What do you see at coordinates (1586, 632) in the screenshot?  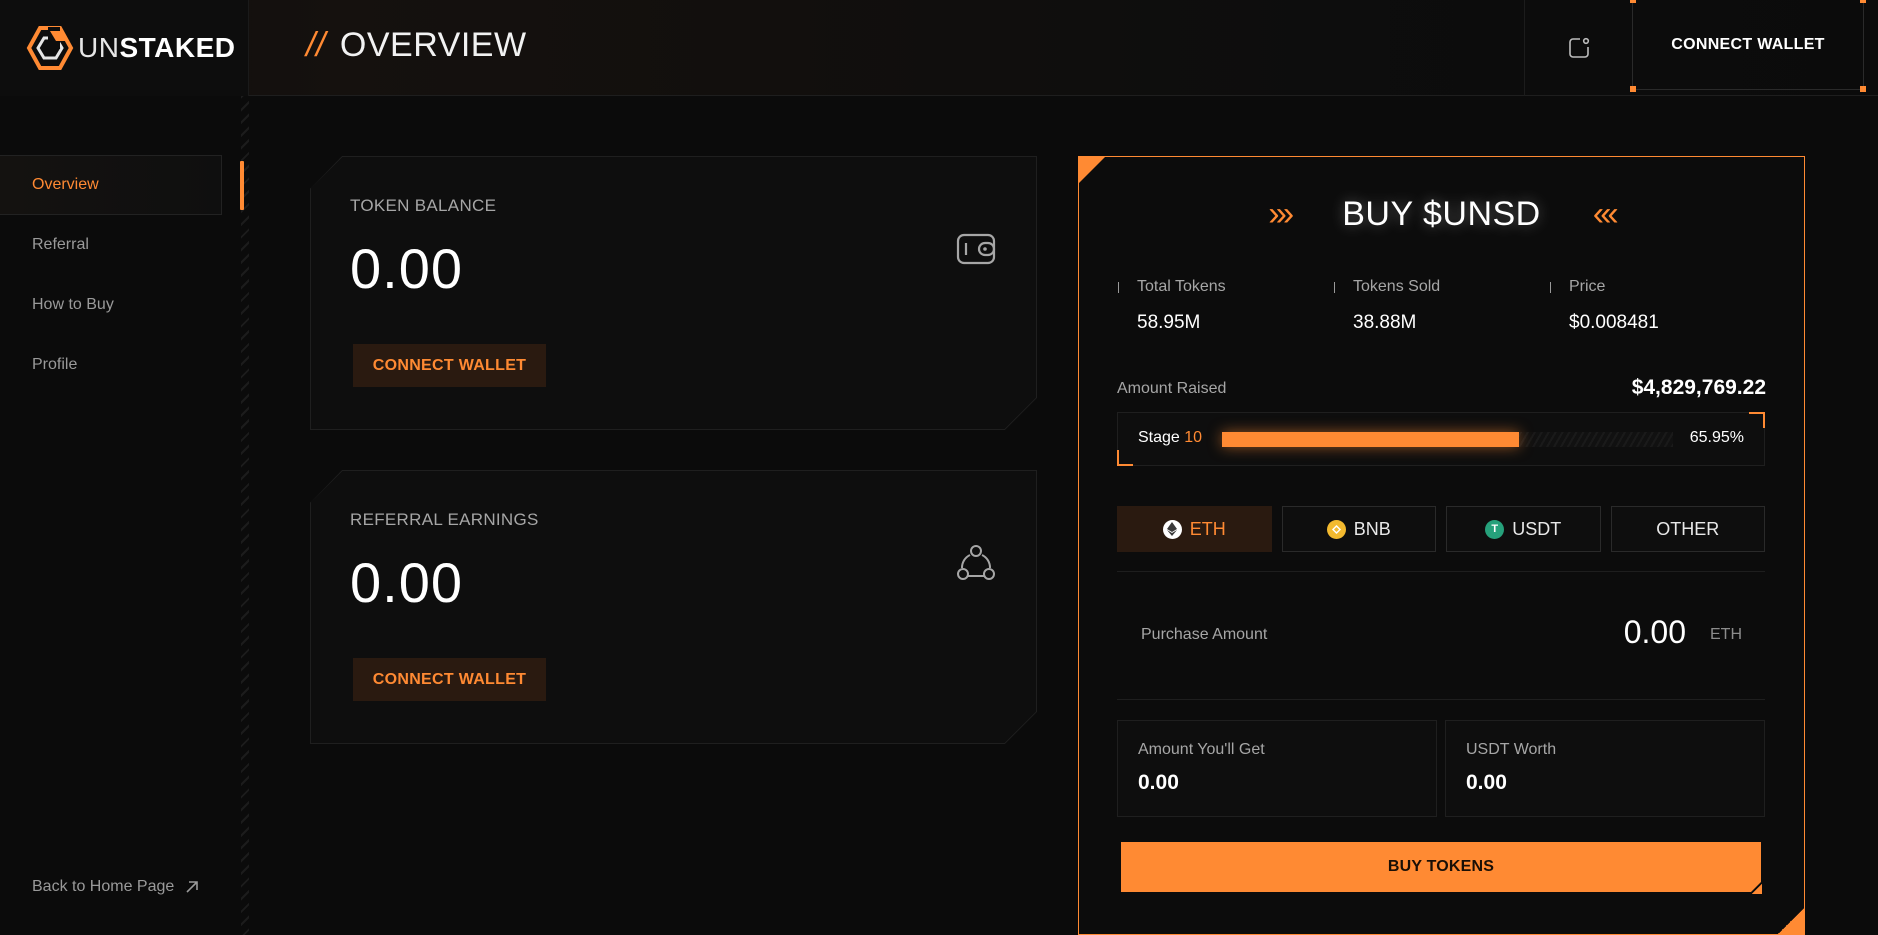 I see `purchase-amount-input` at bounding box center [1586, 632].